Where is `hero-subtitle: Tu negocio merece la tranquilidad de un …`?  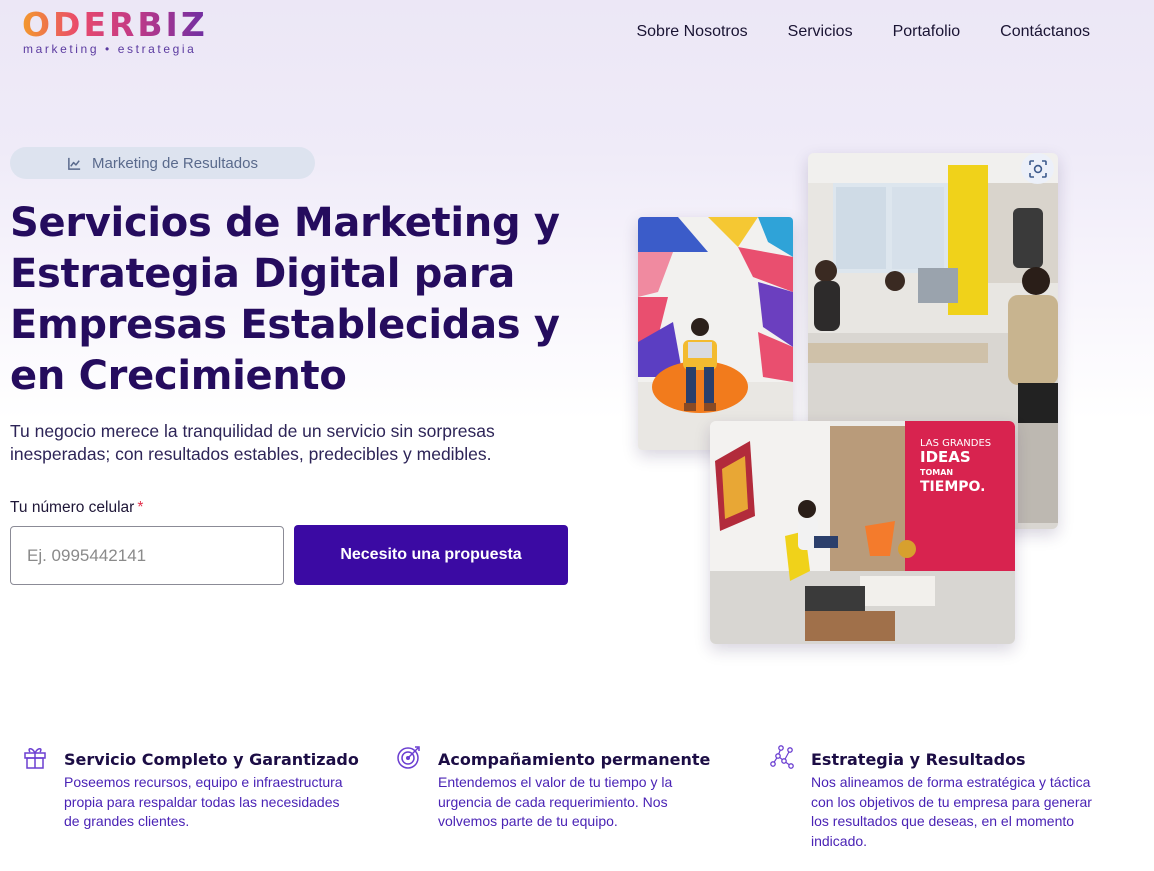
hero-subtitle: Tu negocio merece la tranquilidad de un … is located at coordinates (252, 442).